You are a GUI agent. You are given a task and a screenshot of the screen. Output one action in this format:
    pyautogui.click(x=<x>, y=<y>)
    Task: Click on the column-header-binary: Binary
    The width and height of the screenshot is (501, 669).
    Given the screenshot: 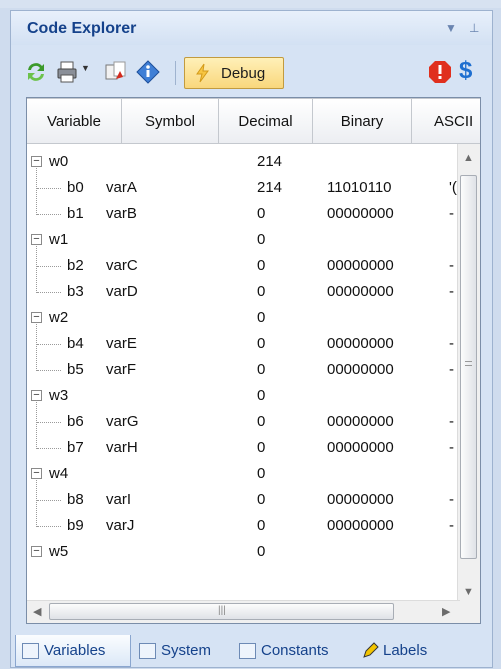 What is the action you would take?
    pyautogui.click(x=362, y=121)
    